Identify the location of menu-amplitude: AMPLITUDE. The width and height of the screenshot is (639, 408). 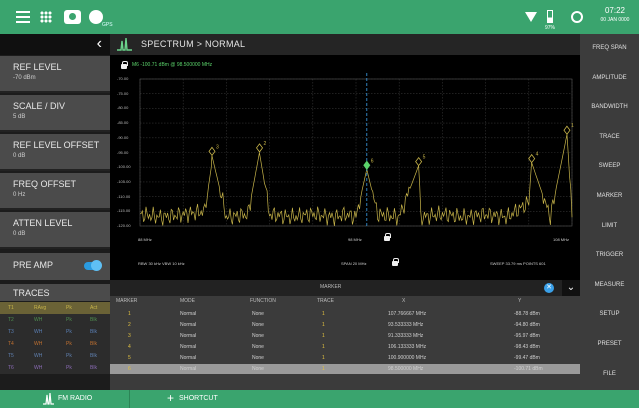
(609, 78).